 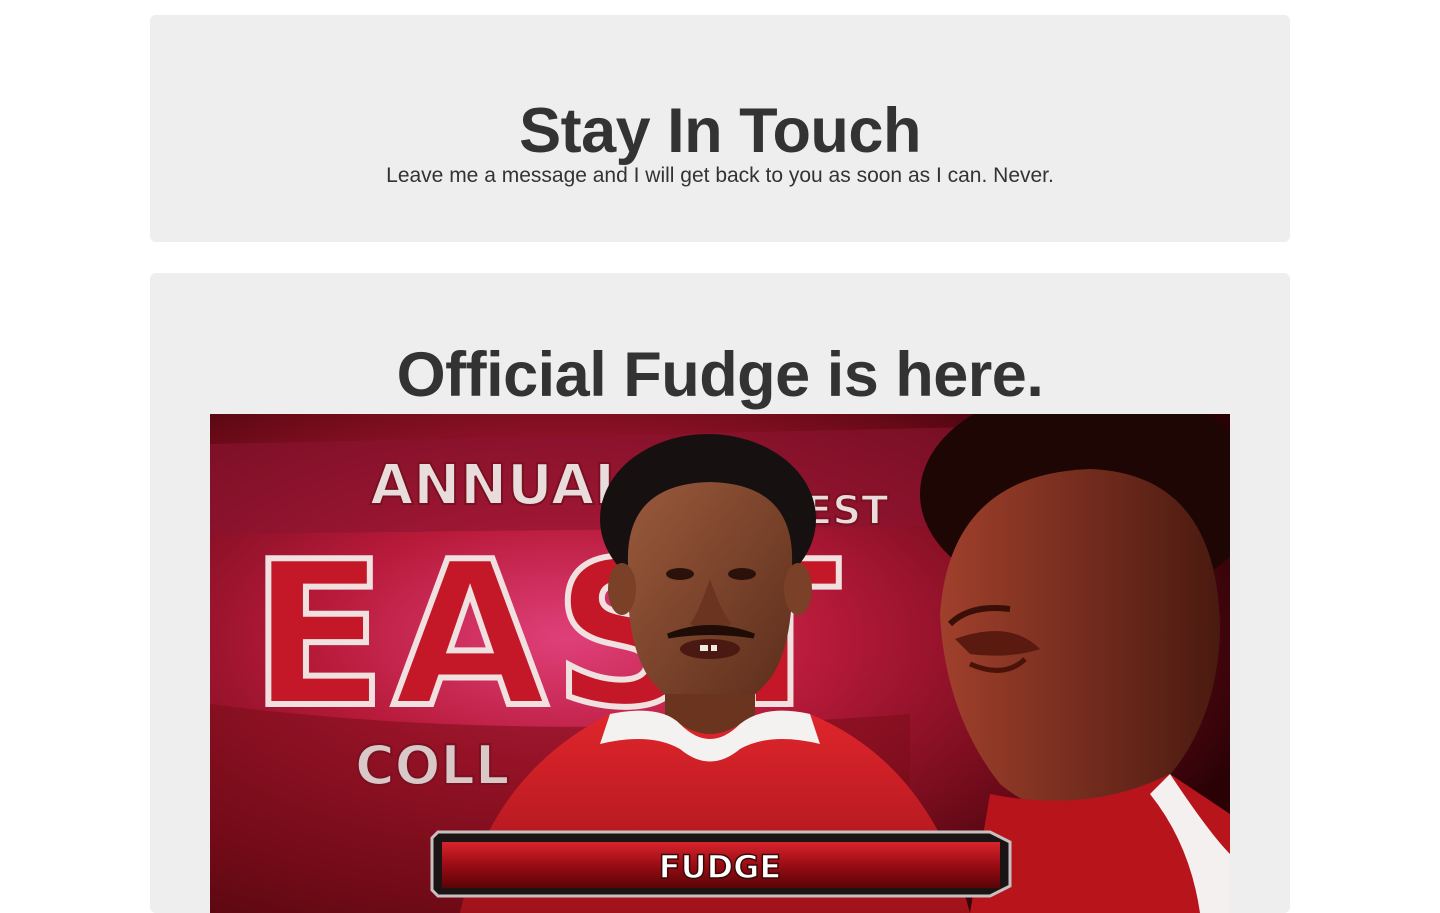 I want to click on feature-heading: Official Fudge is here., so click(x=720, y=375).